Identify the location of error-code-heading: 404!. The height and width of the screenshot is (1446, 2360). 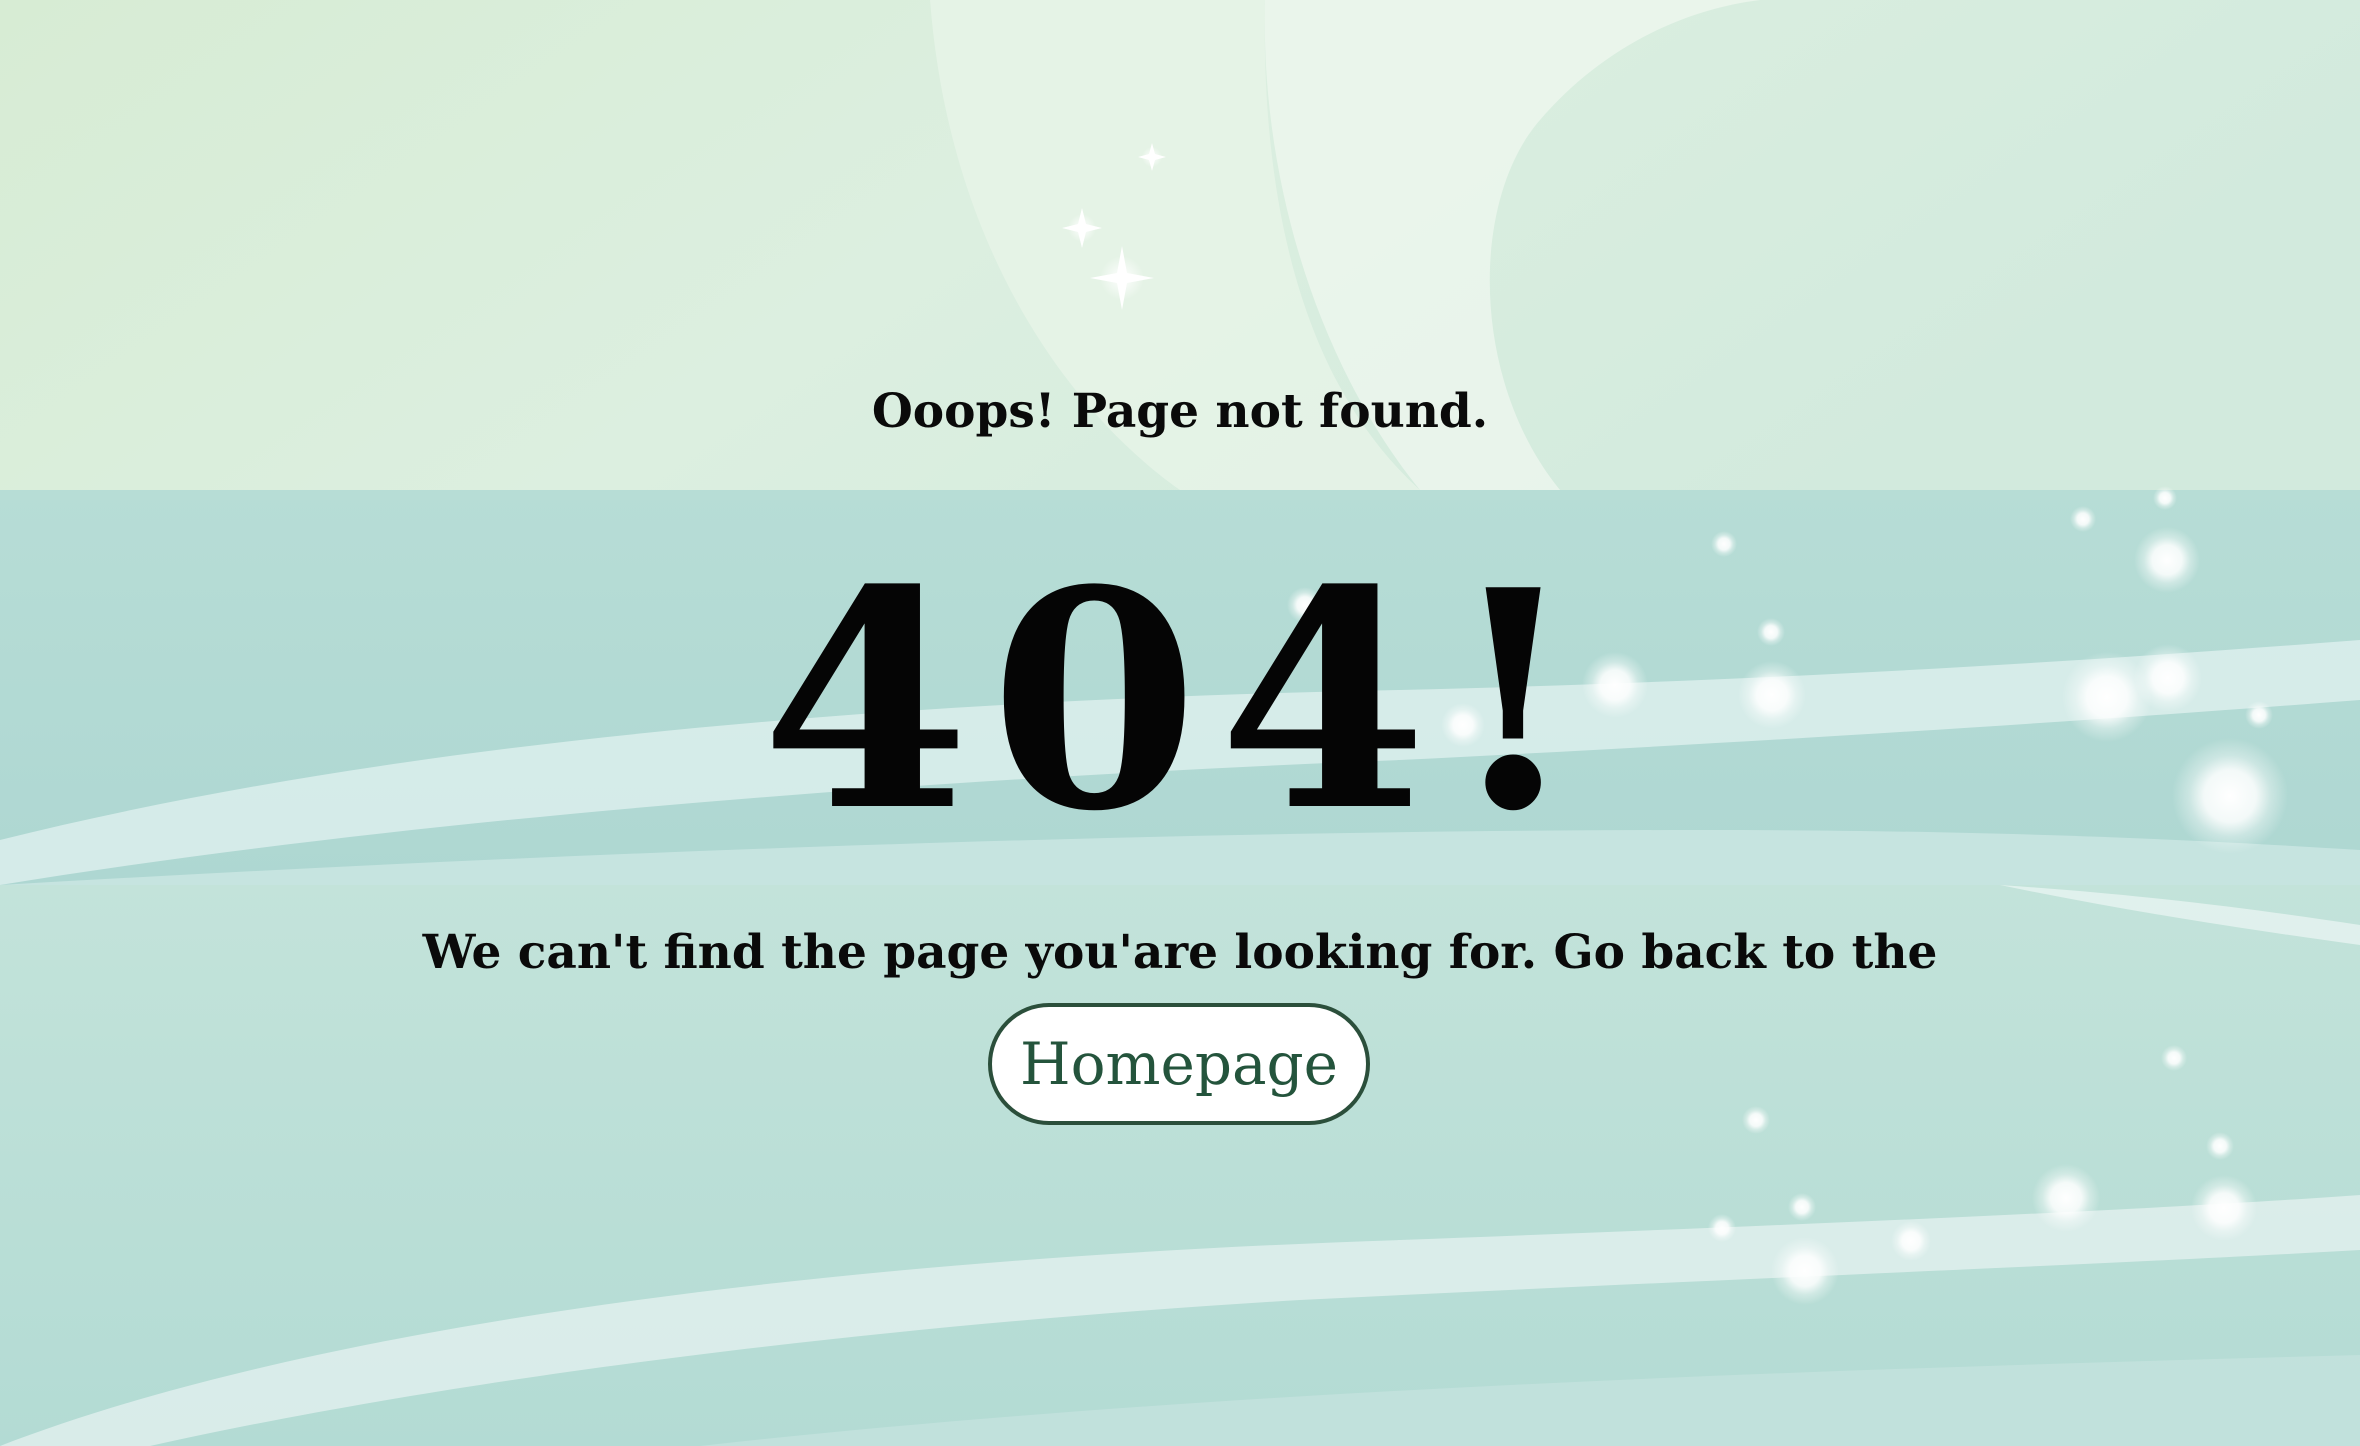
(1180, 700).